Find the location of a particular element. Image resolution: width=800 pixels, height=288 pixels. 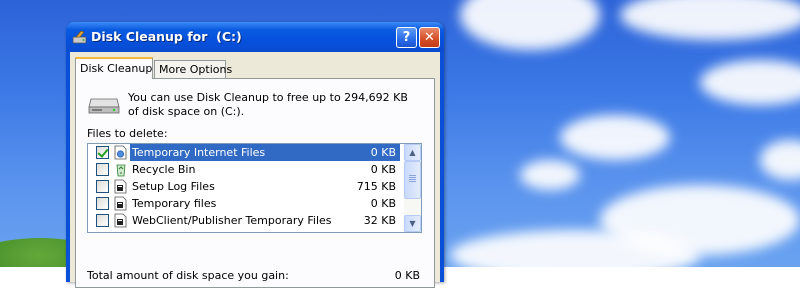

help-button: ? is located at coordinates (406, 37).